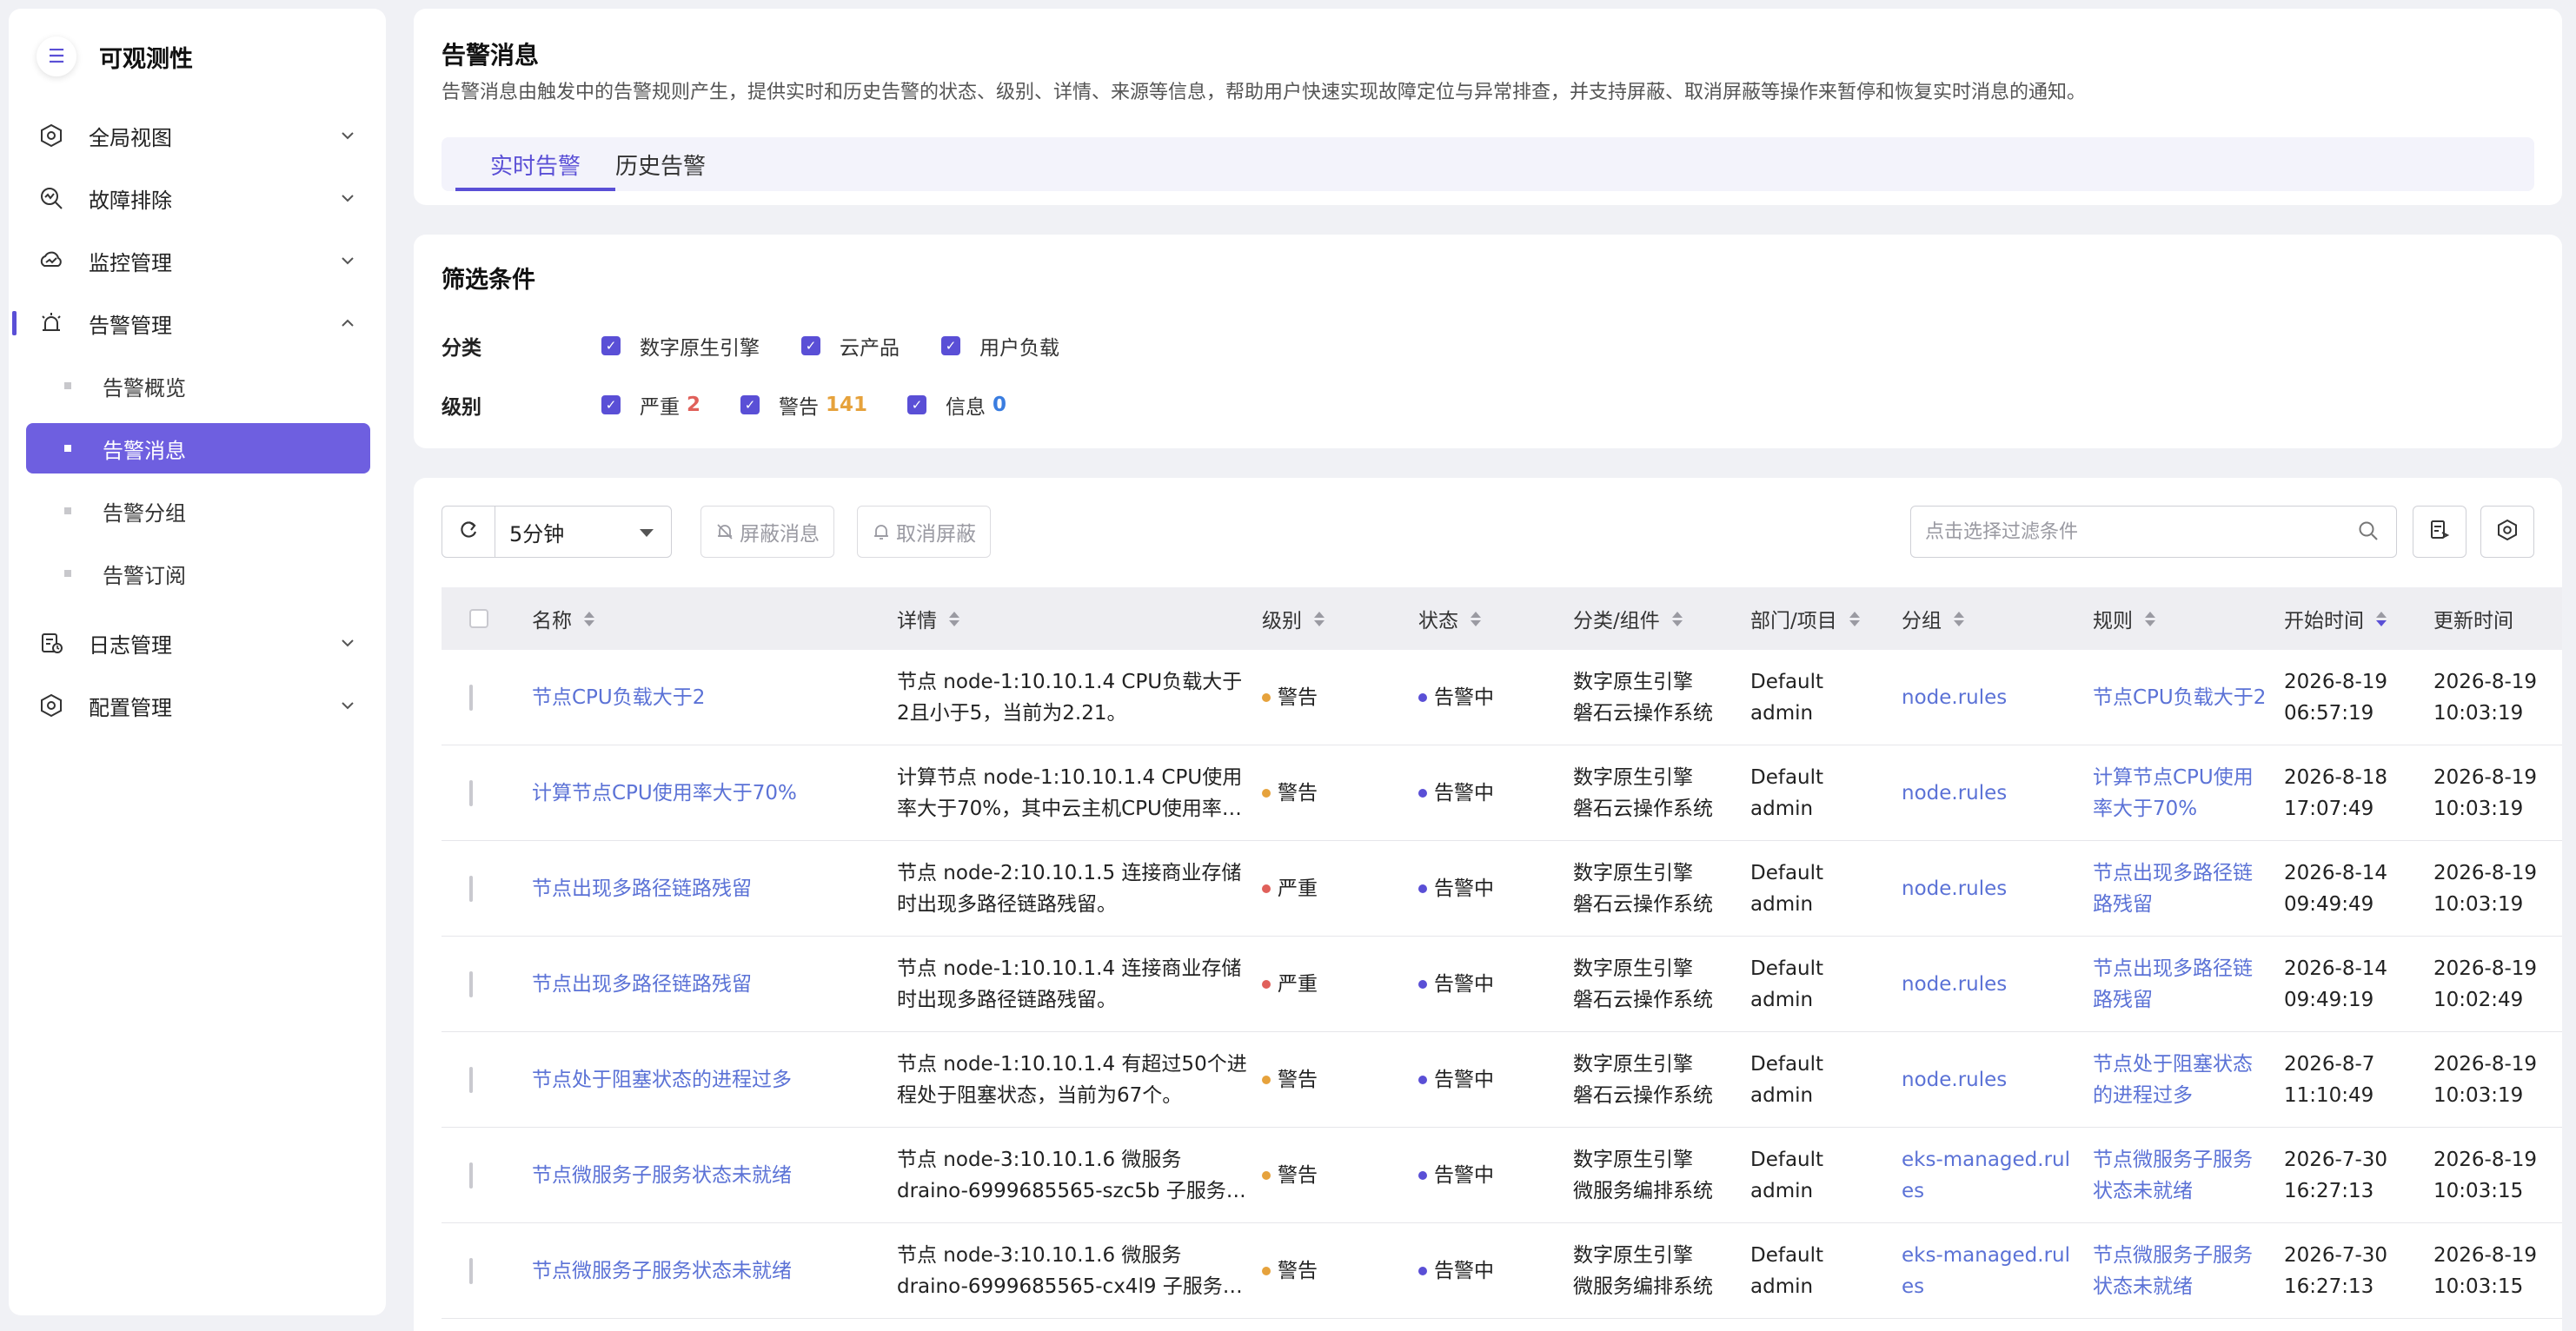 The image size is (2576, 1331). Describe the element at coordinates (2188, 618) in the screenshot. I see `column-header-rule: 规则` at that location.